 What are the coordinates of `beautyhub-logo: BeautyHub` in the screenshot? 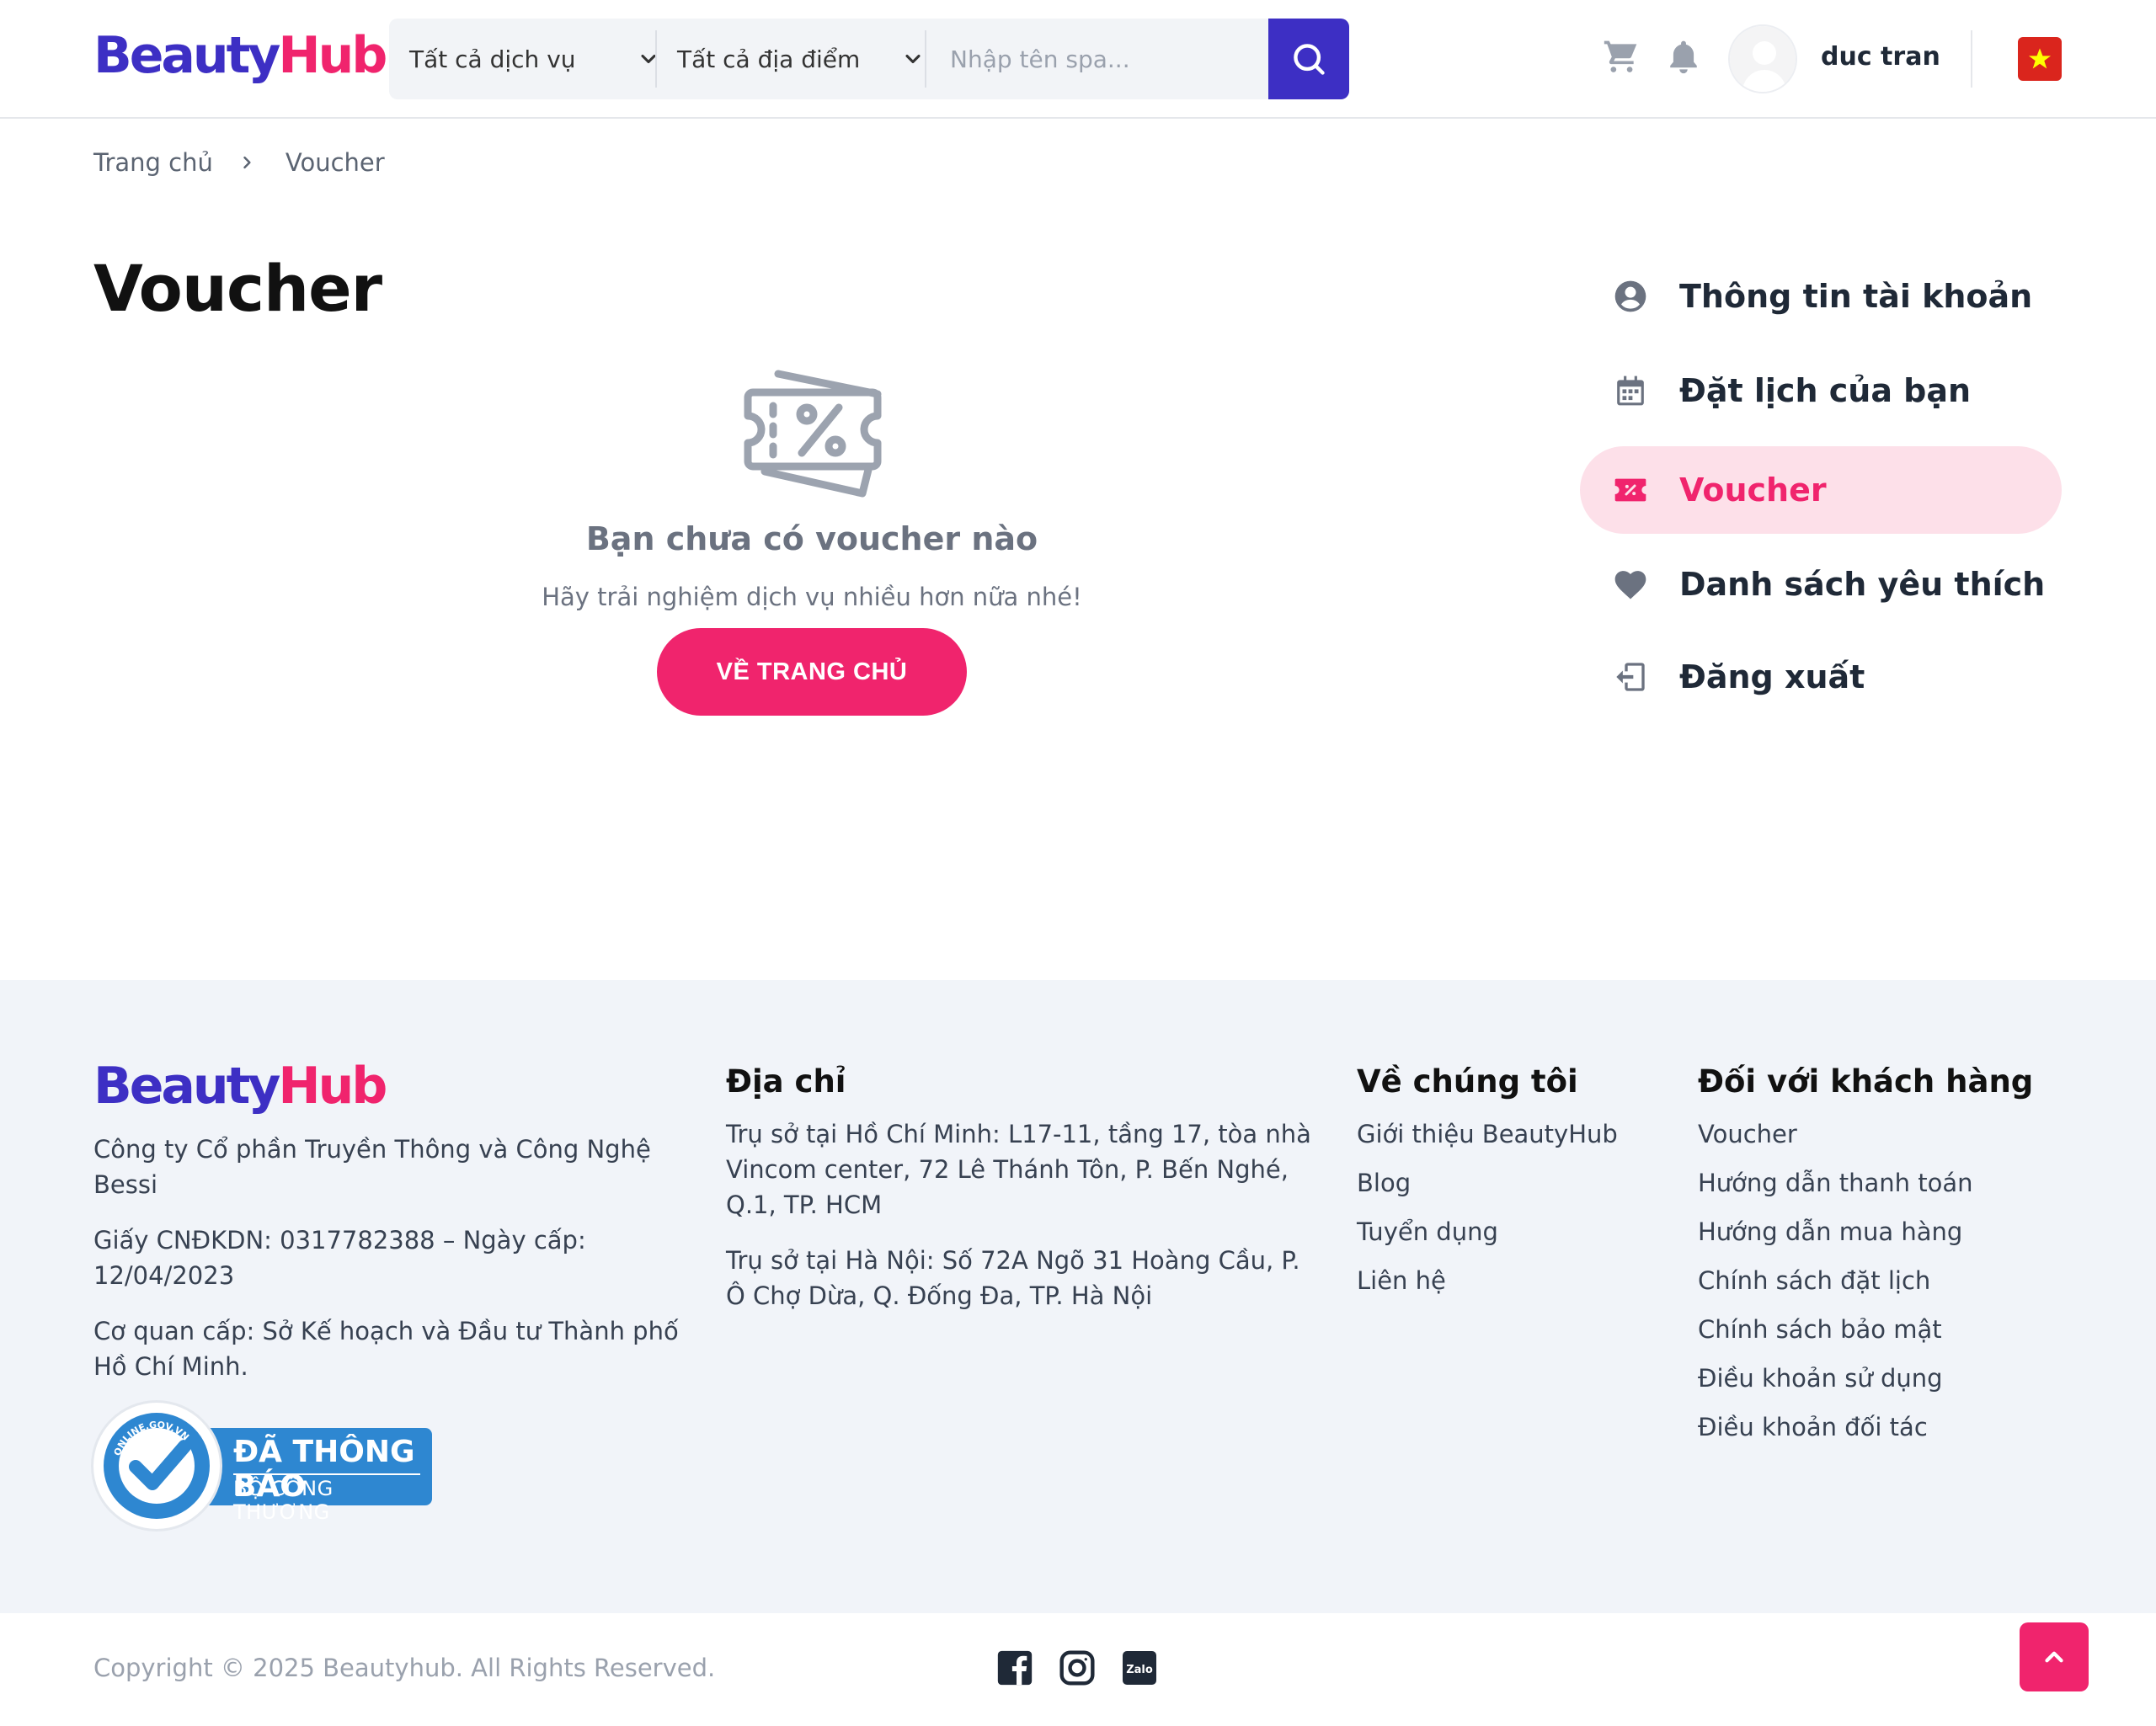 It's located at (240, 55).